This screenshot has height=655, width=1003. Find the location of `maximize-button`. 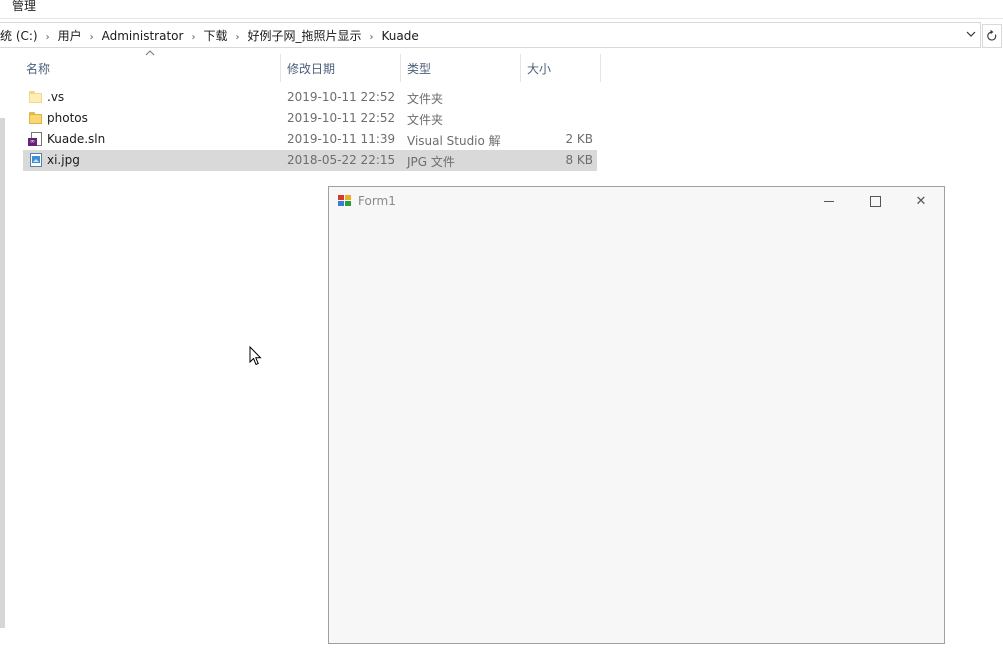

maximize-button is located at coordinates (875, 202).